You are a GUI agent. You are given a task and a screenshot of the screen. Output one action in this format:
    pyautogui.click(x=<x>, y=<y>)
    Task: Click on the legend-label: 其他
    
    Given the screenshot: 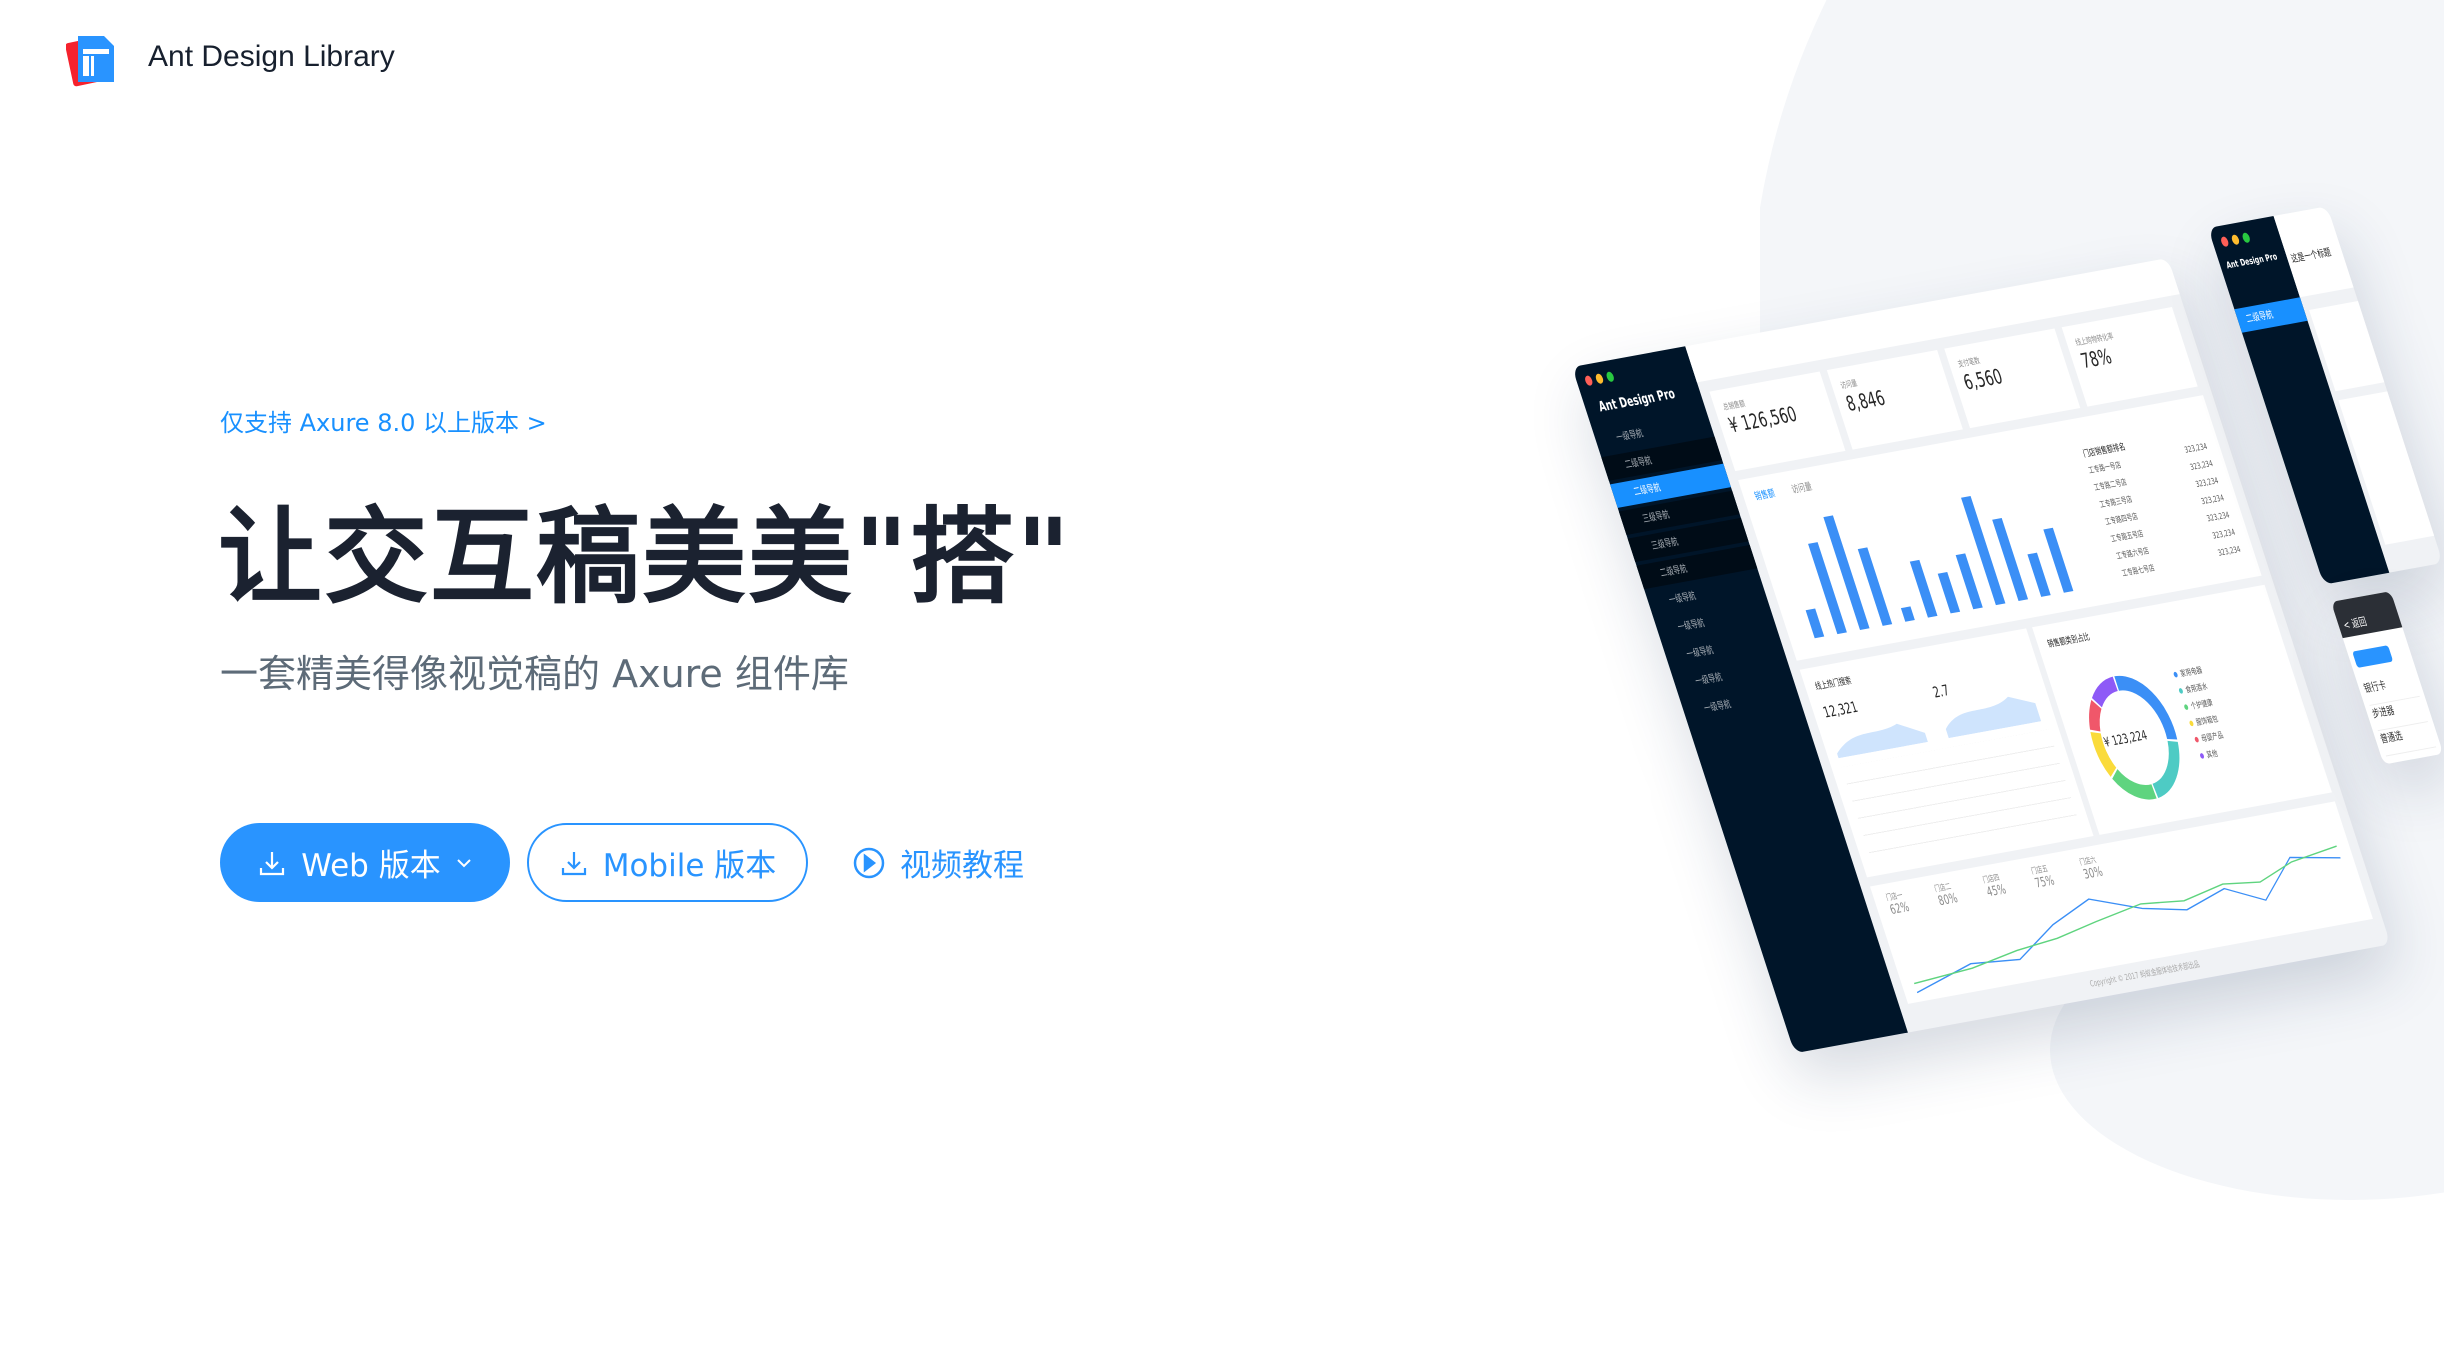 What is the action you would take?
    pyautogui.click(x=2212, y=755)
    